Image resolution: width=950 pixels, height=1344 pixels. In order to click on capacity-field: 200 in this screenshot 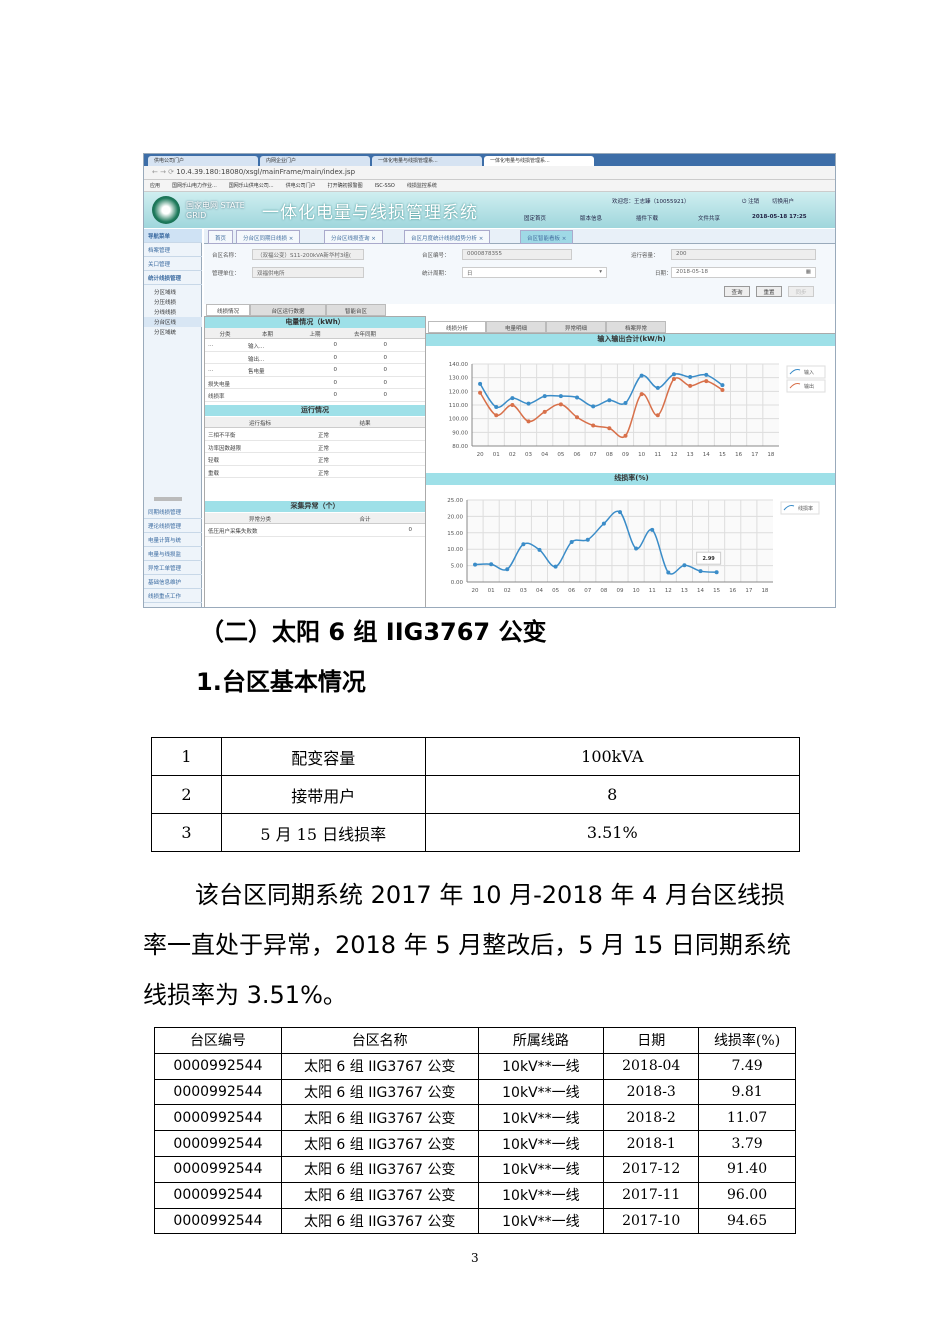, I will do `click(743, 254)`.